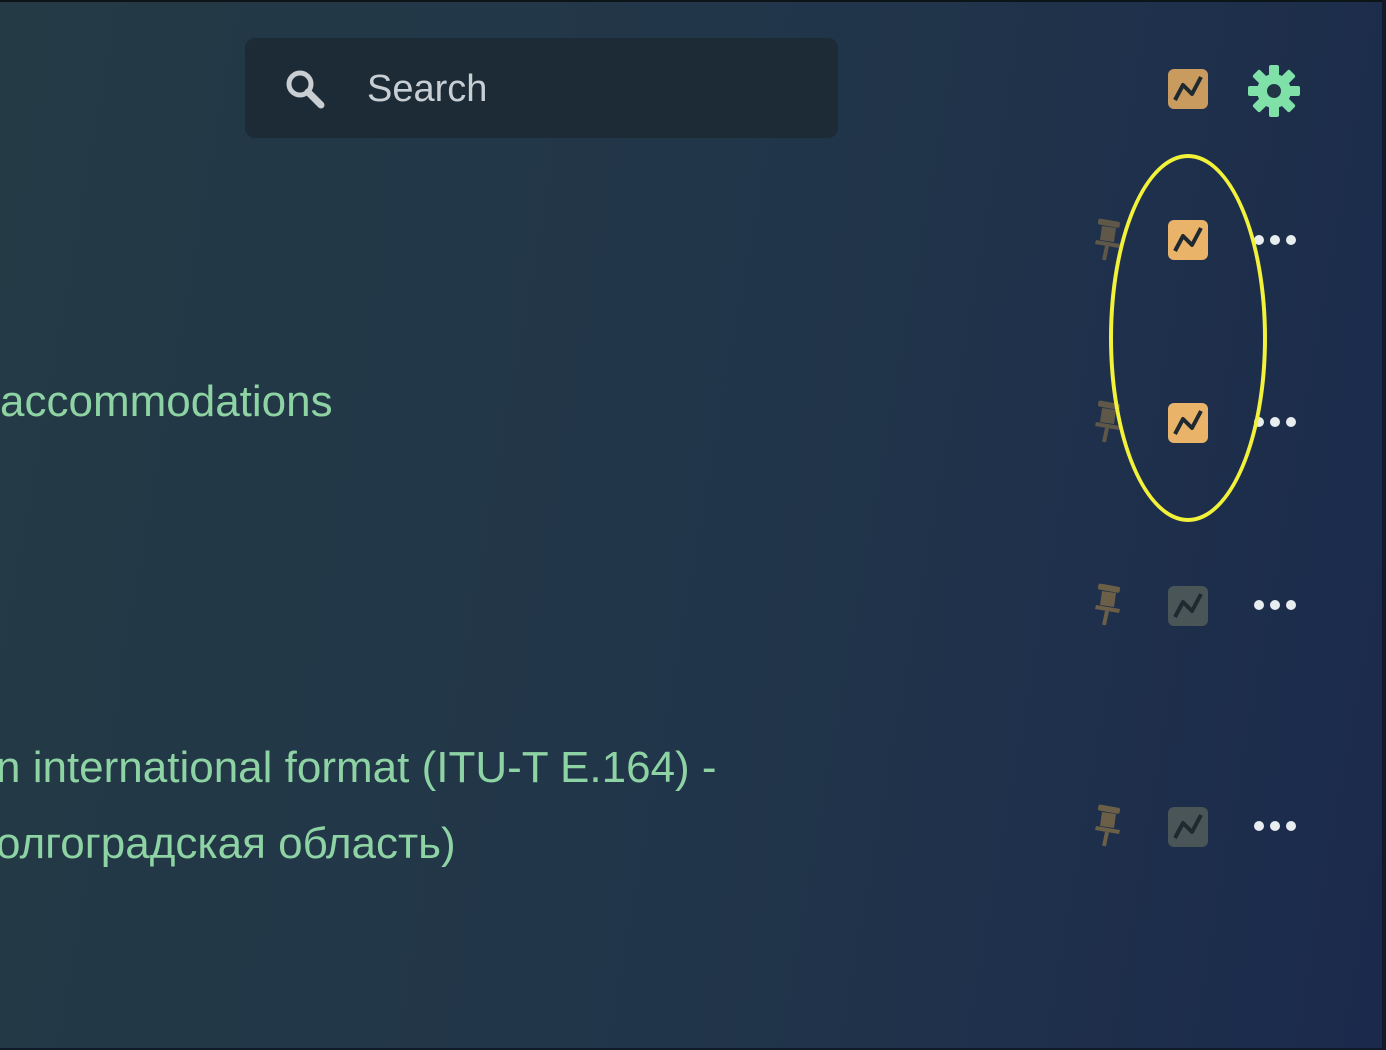  Describe the element at coordinates (1188, 338) in the screenshot. I see `highlight-ellipse` at that location.